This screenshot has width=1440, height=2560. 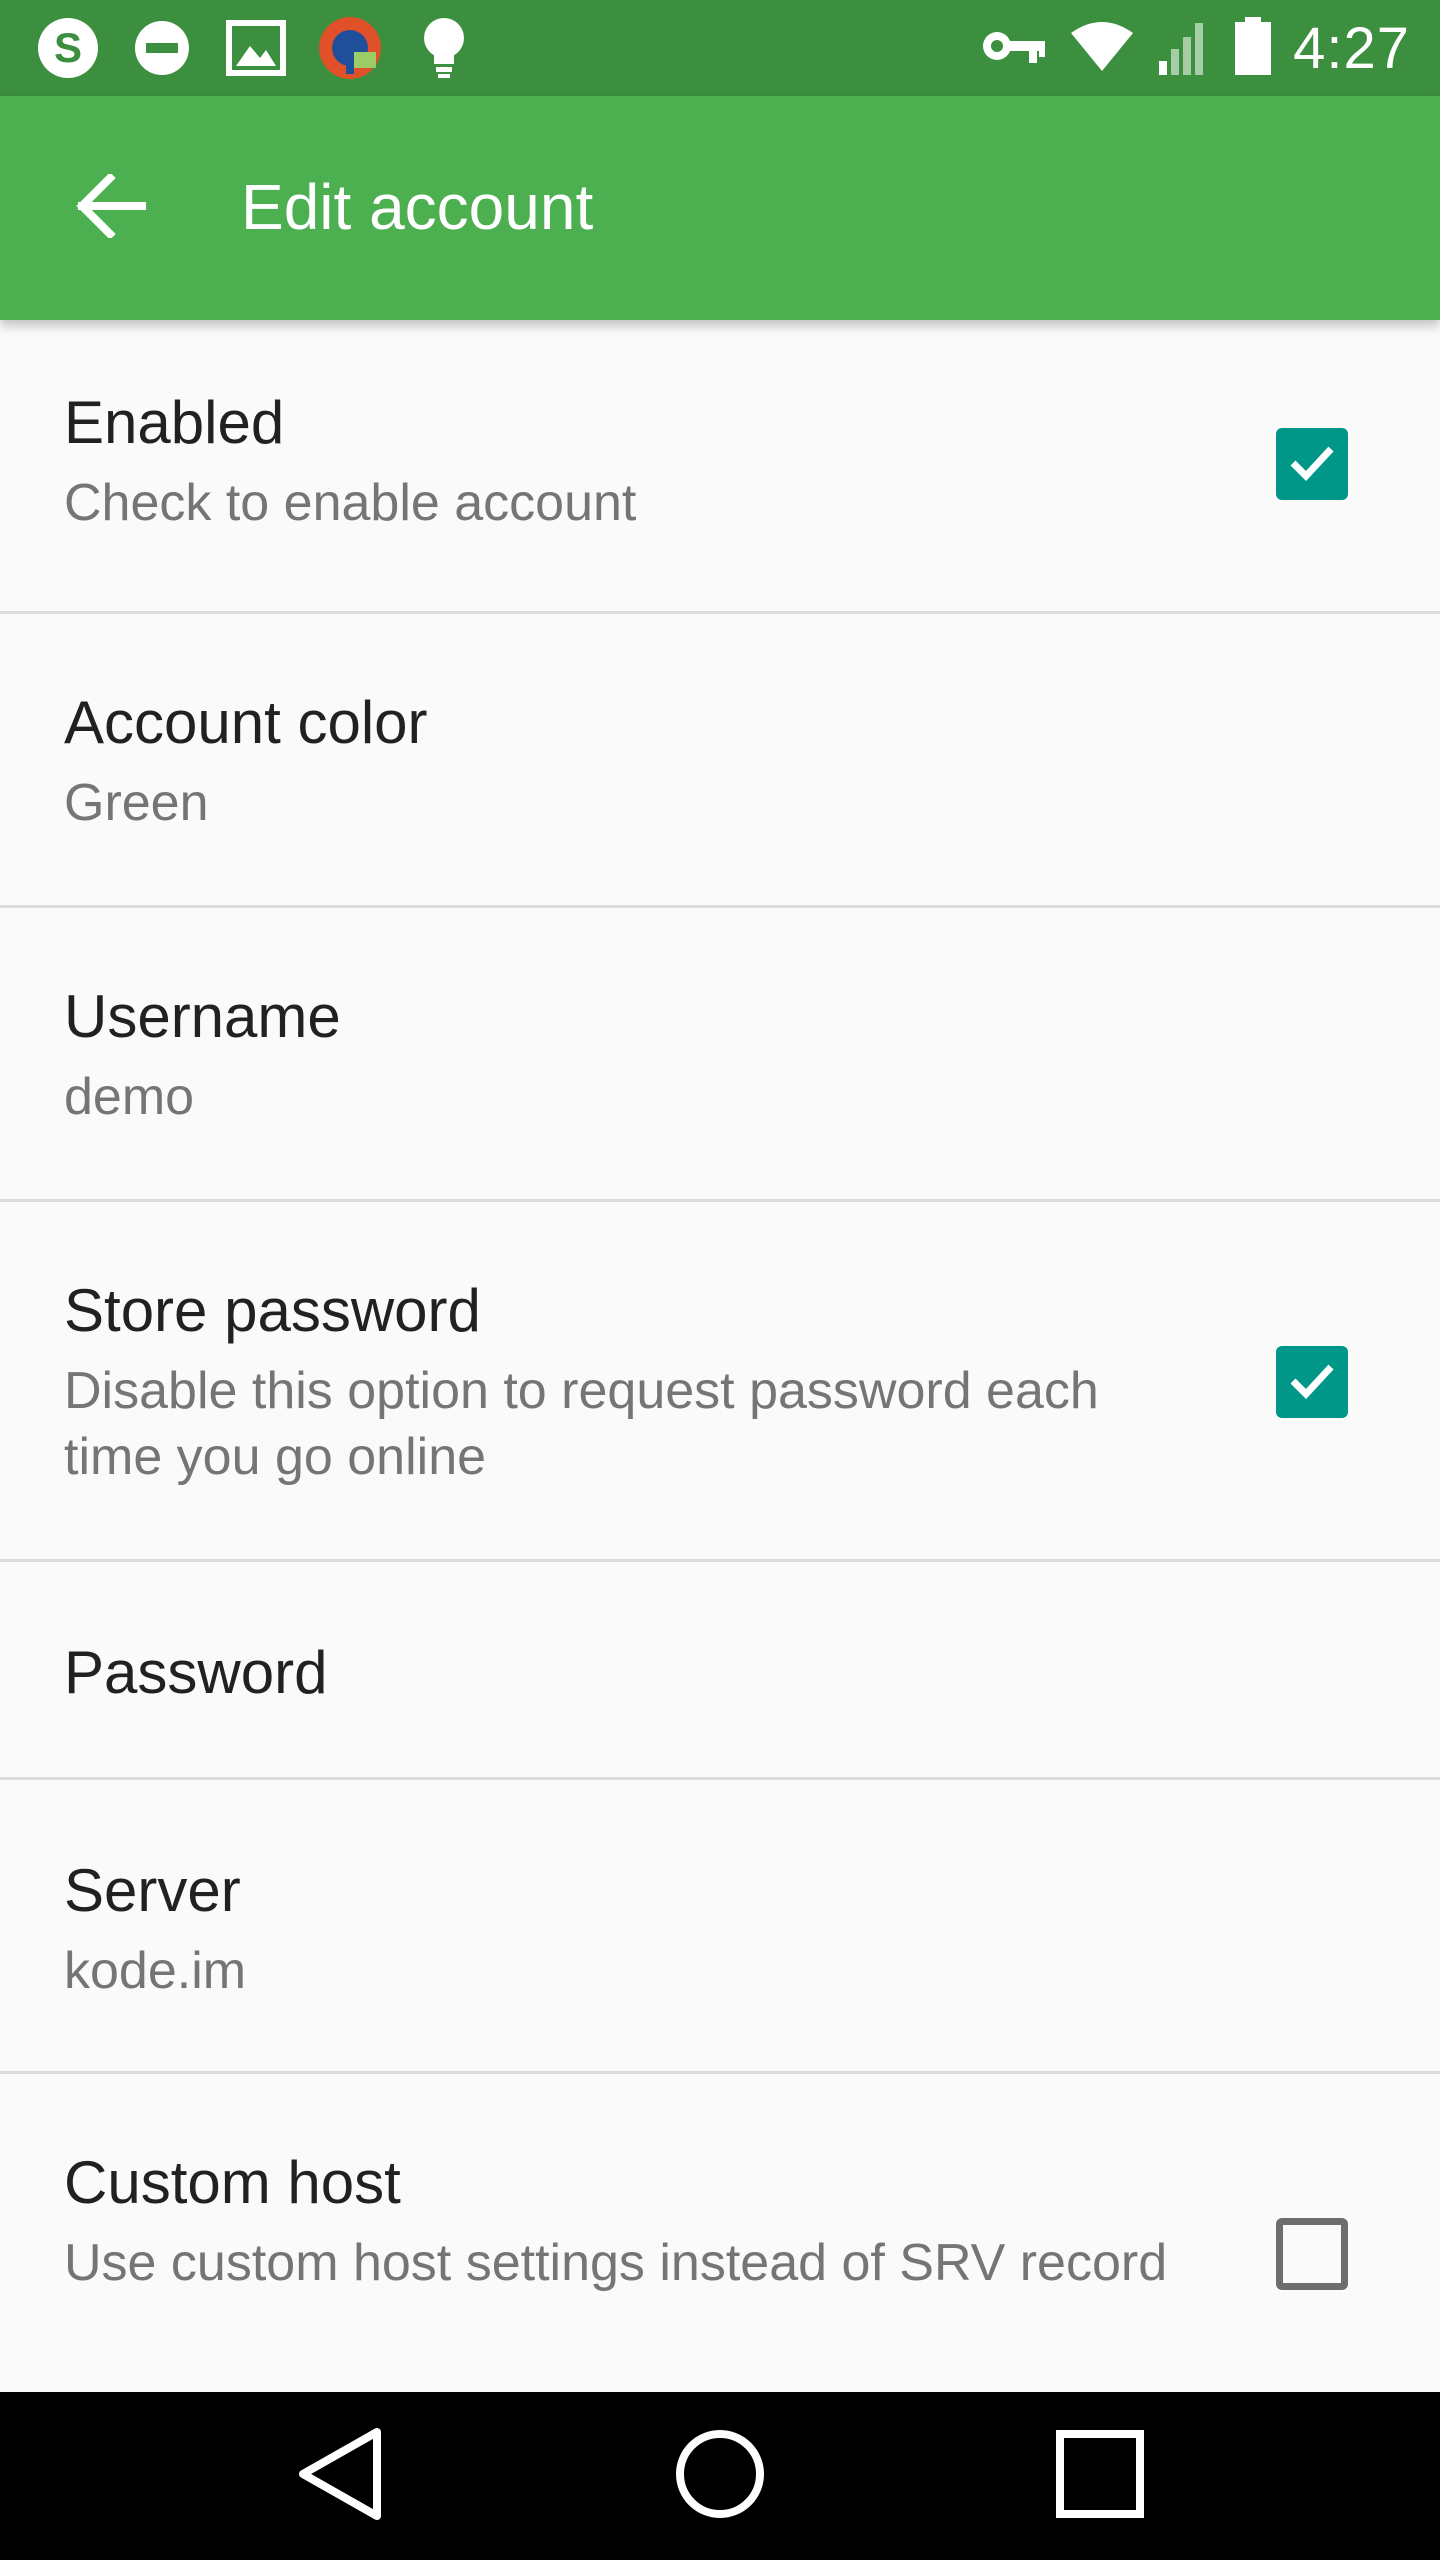 I want to click on skype-icon: S, so click(x=68, y=48).